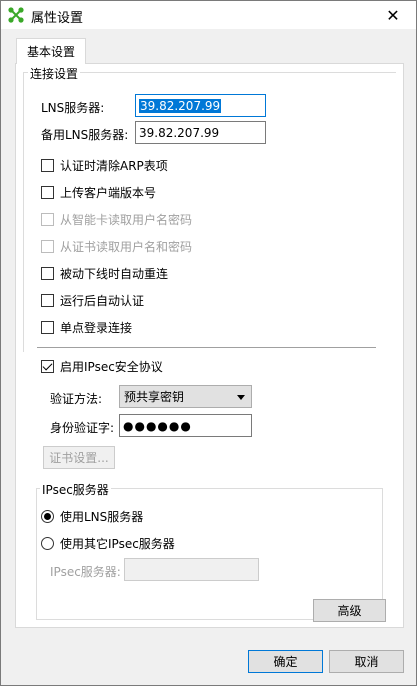  I want to click on option-label: 运行后自动认证, so click(102, 301).